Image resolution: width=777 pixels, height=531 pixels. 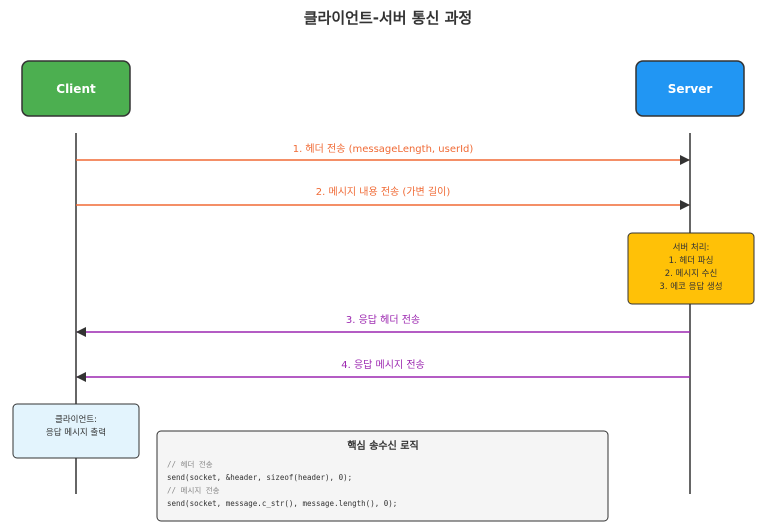 I want to click on server-processing-note: 서버 처리: 1. 헤더 파싱 2. 메시지 수신 3. 에코 응답 생성, so click(x=691, y=268).